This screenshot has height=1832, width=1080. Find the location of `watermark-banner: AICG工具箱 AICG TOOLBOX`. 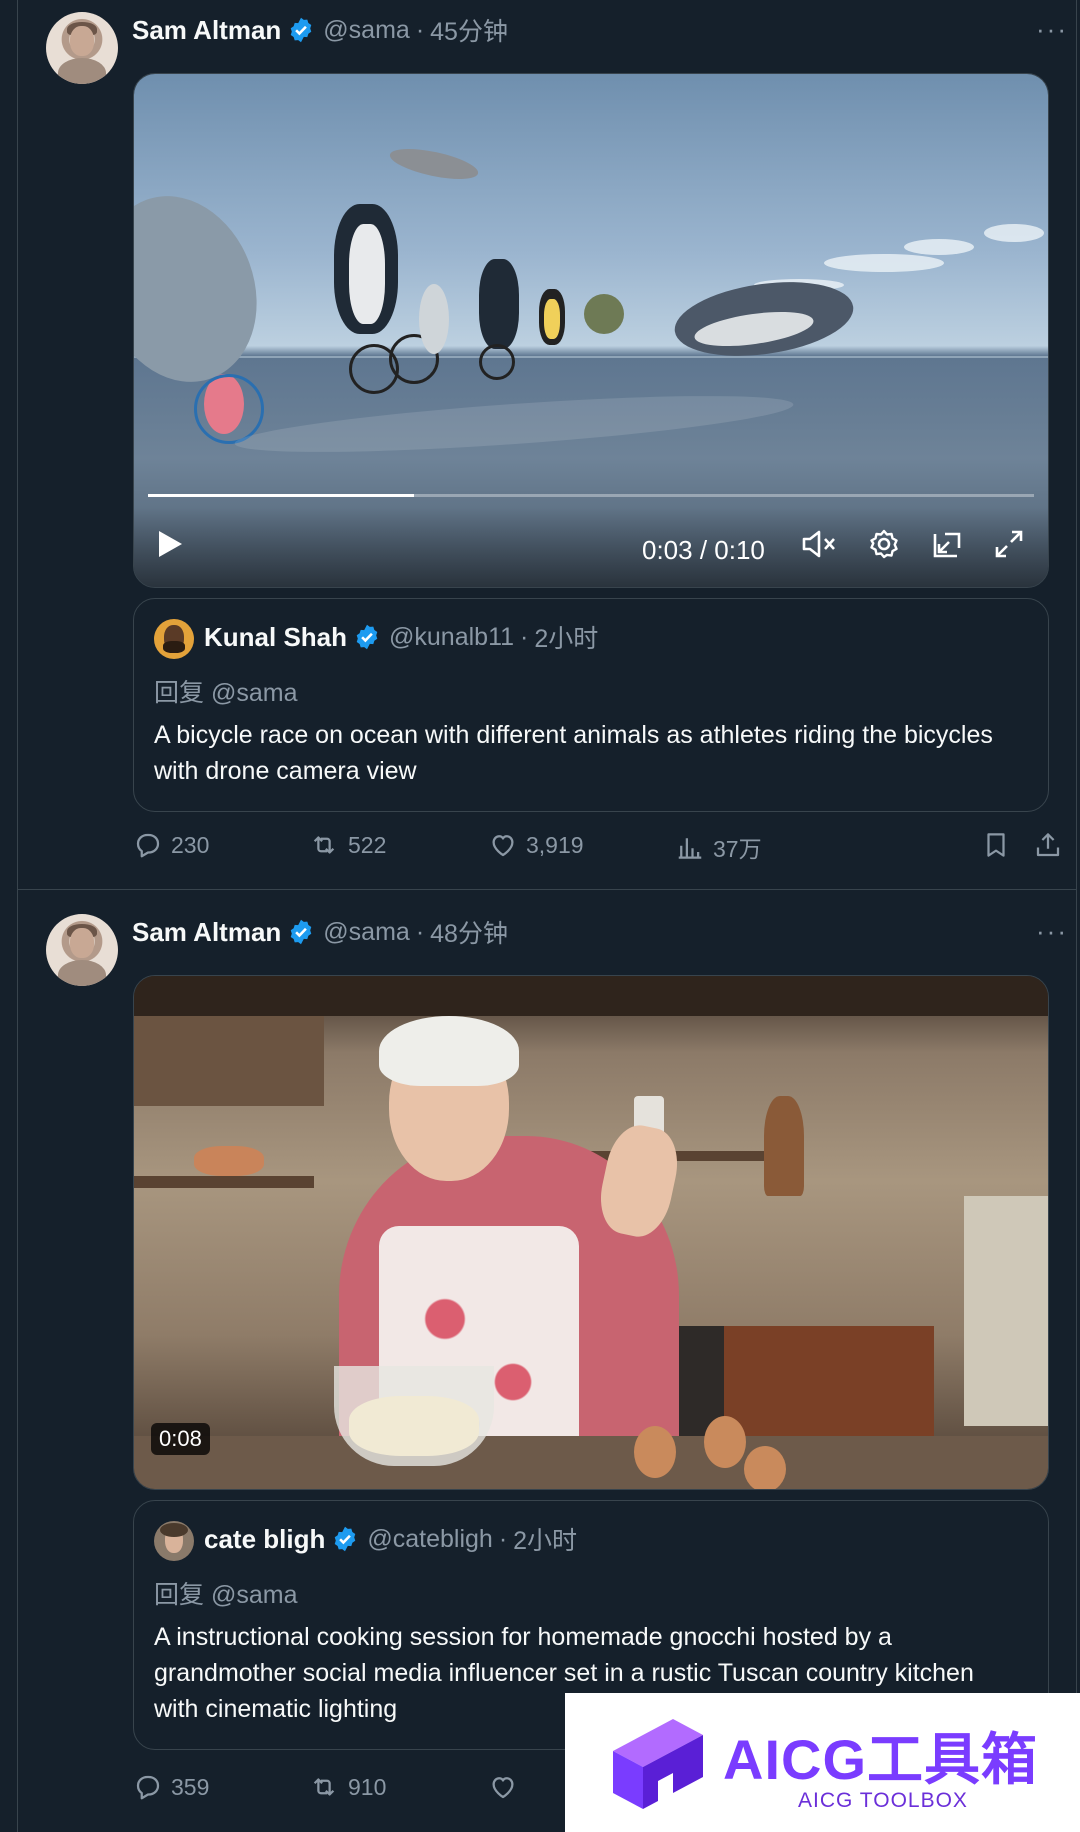

watermark-banner: AICG工具箱 AICG TOOLBOX is located at coordinates (822, 1762).